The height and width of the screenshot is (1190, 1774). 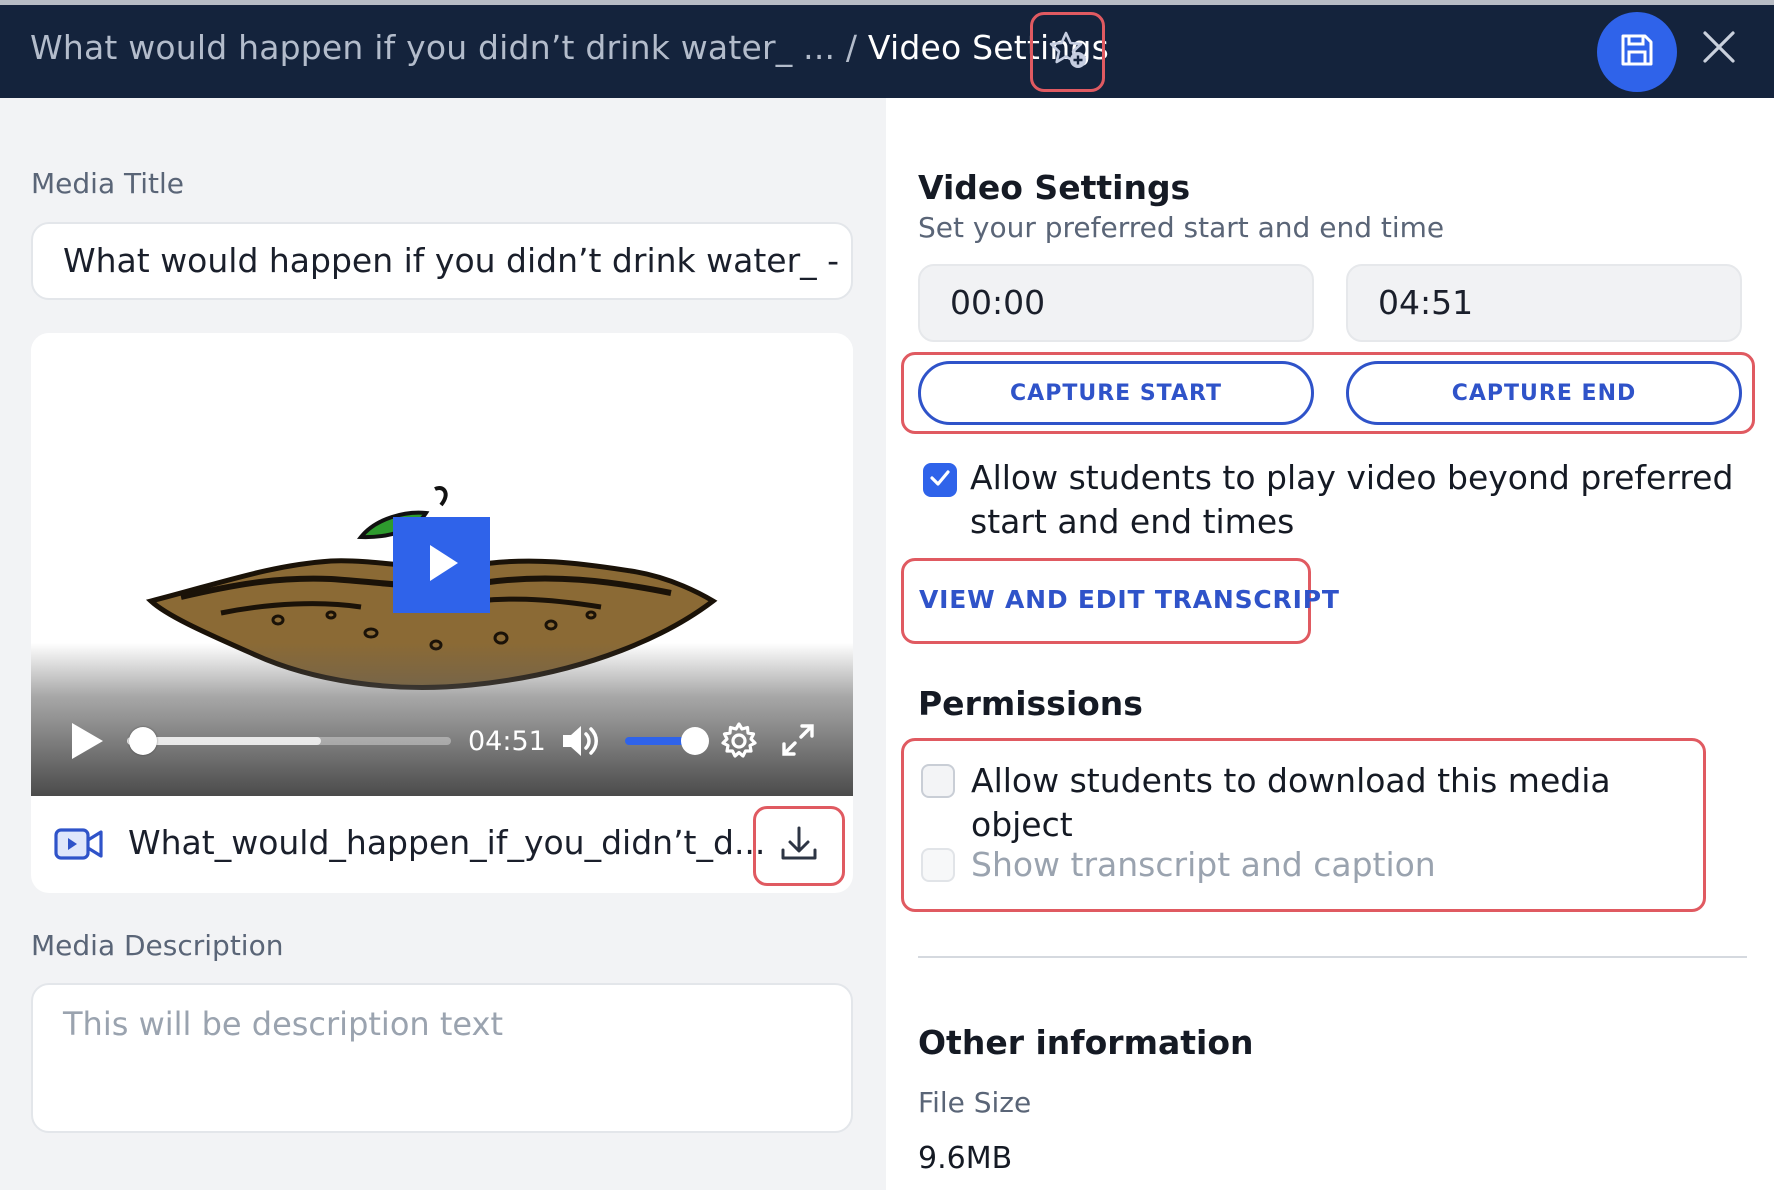 What do you see at coordinates (442, 719) in the screenshot?
I see `controls-gradient` at bounding box center [442, 719].